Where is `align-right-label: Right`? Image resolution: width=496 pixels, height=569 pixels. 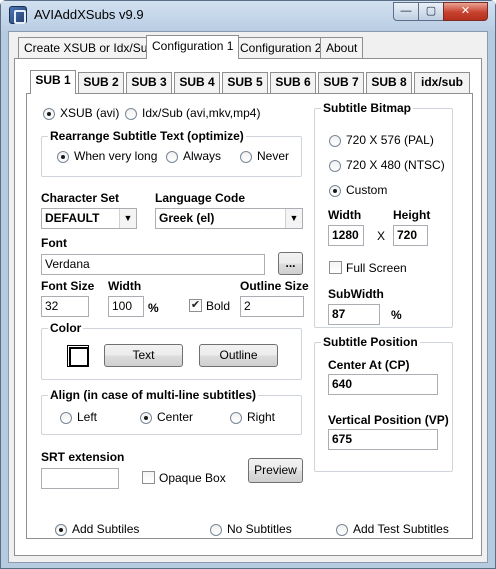
align-right-label: Right is located at coordinates (261, 417).